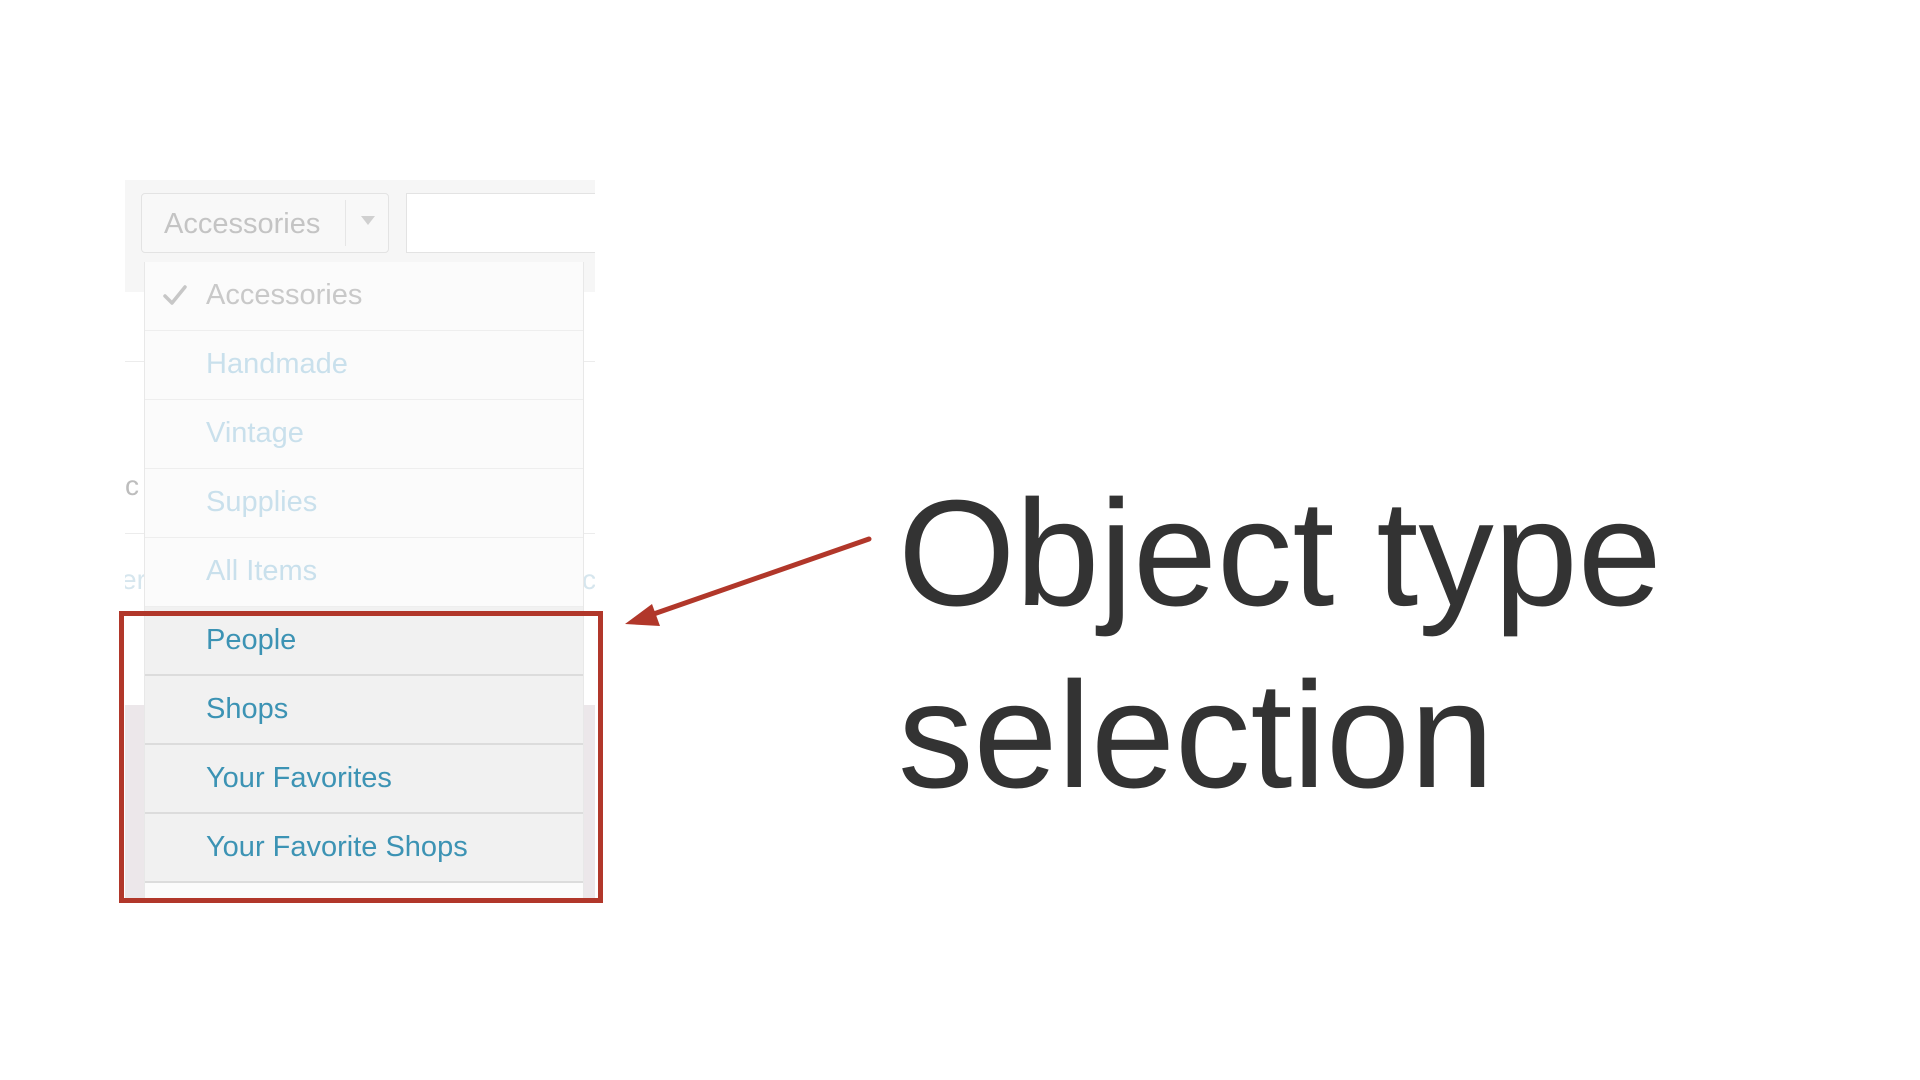  Describe the element at coordinates (1280, 552) in the screenshot. I see `caption-line: Object type` at that location.